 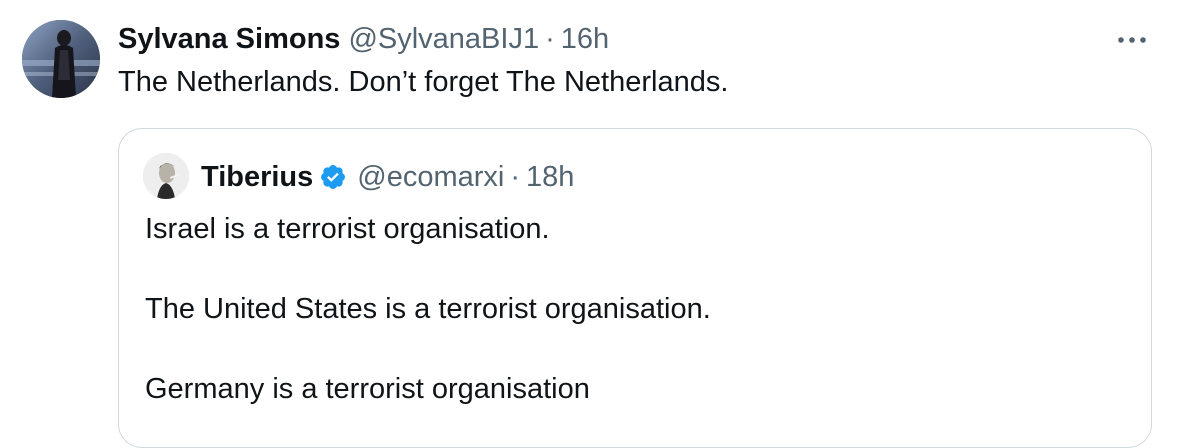 What do you see at coordinates (585, 39) in the screenshot?
I see `tweet-timestamp: 16h` at bounding box center [585, 39].